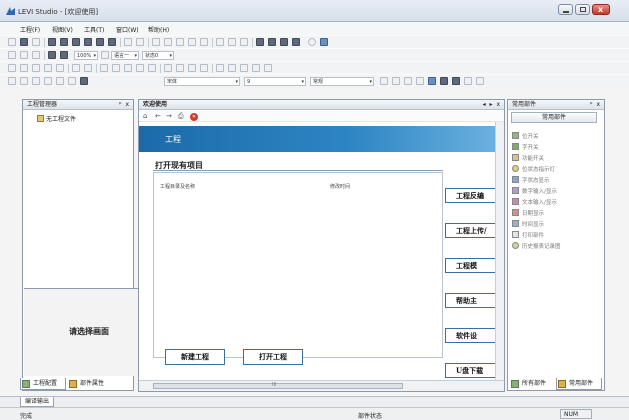 This screenshot has height=420, width=629. What do you see at coordinates (534, 202) in the screenshot?
I see `part-text-input: 文本输入/显示` at bounding box center [534, 202].